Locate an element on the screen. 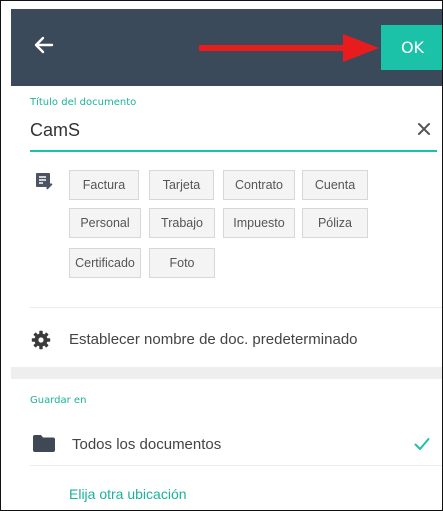 The width and height of the screenshot is (443, 511). ok-button: OK is located at coordinates (411, 47).